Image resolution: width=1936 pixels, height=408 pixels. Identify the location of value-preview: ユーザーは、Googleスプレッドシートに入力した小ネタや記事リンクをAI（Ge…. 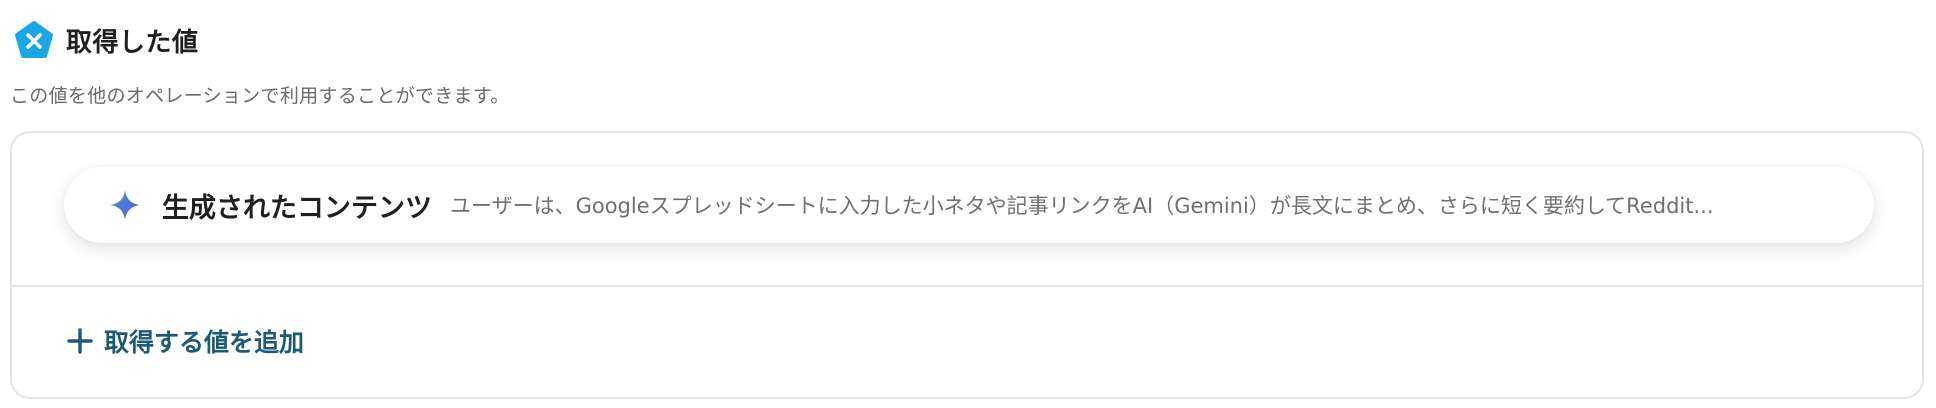
(1082, 206).